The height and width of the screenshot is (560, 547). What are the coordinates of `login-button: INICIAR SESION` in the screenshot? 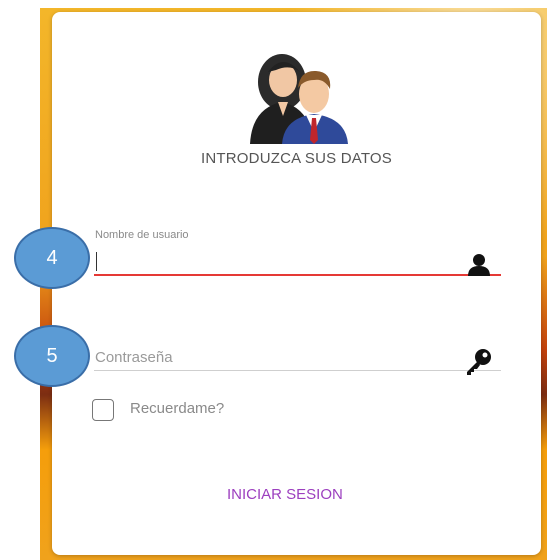 It's located at (285, 494).